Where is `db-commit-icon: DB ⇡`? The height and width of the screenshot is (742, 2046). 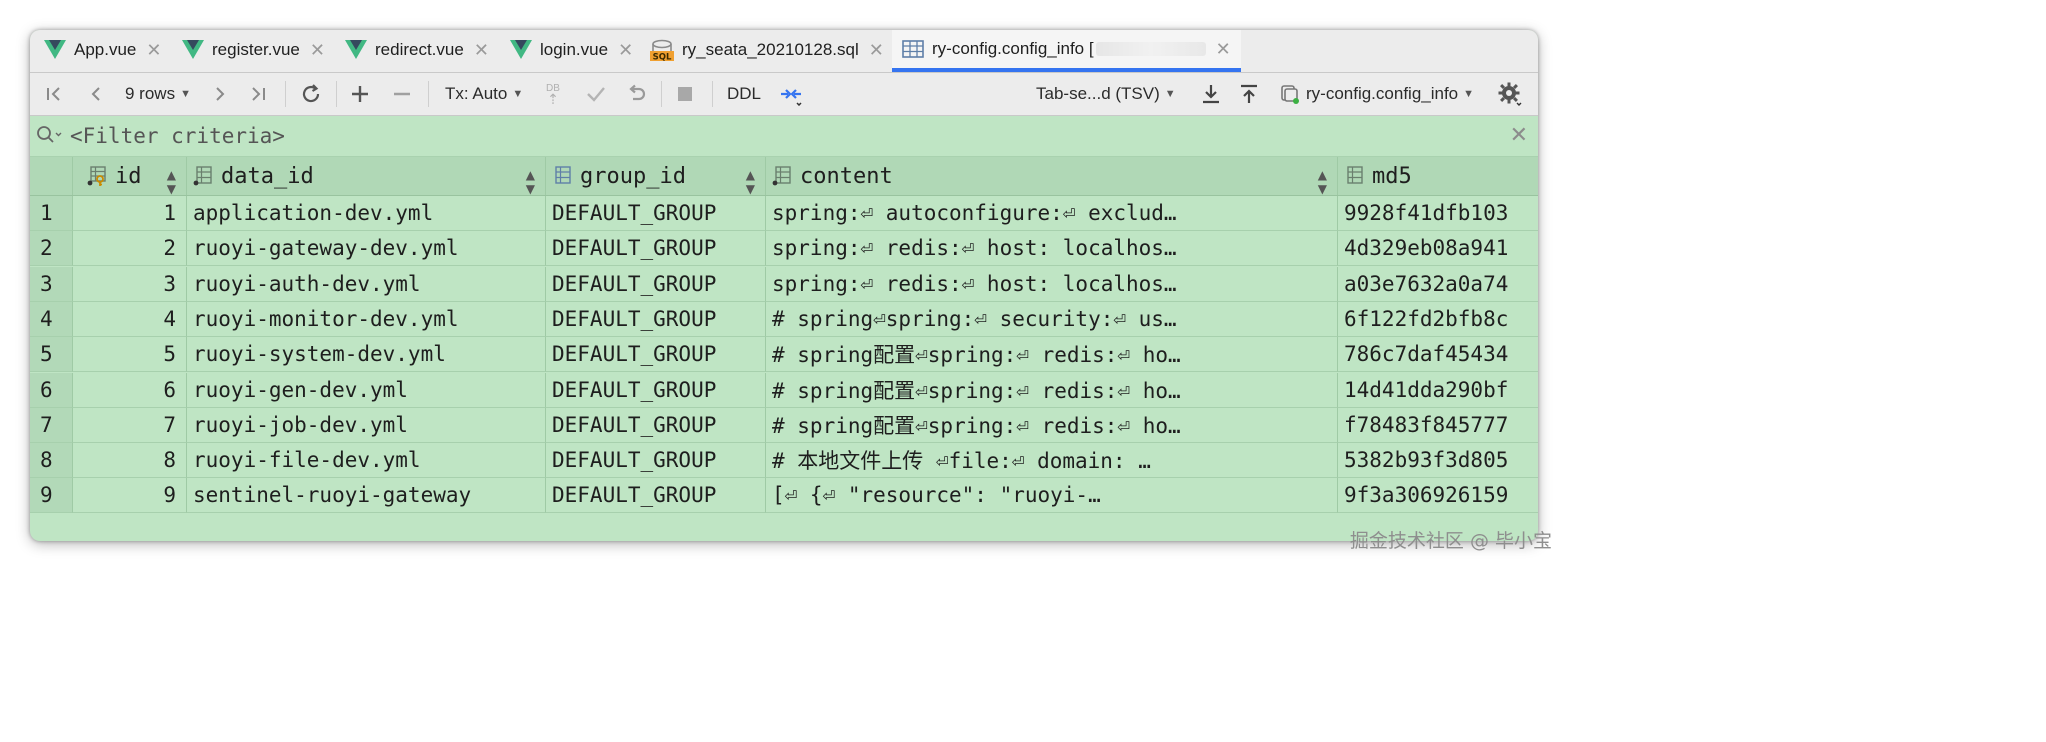 db-commit-icon: DB ⇡ is located at coordinates (553, 94).